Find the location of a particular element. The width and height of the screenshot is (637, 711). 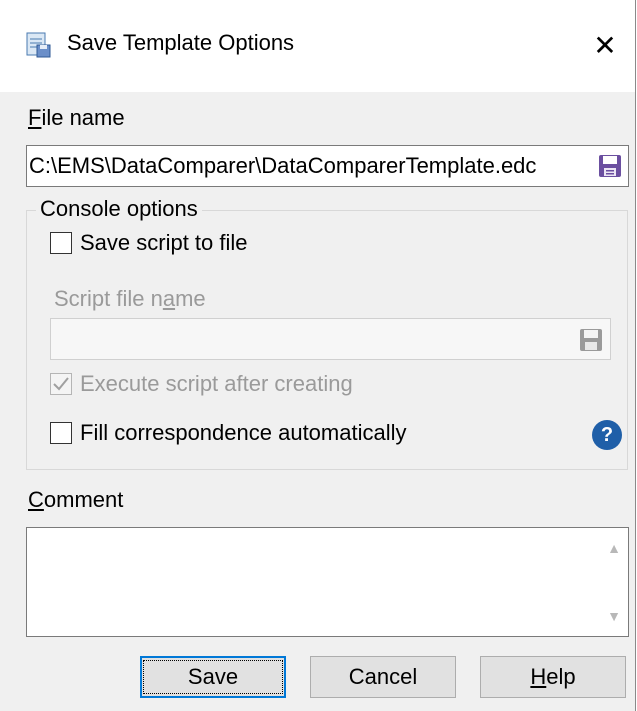

checkmark-icon is located at coordinates (61, 384).